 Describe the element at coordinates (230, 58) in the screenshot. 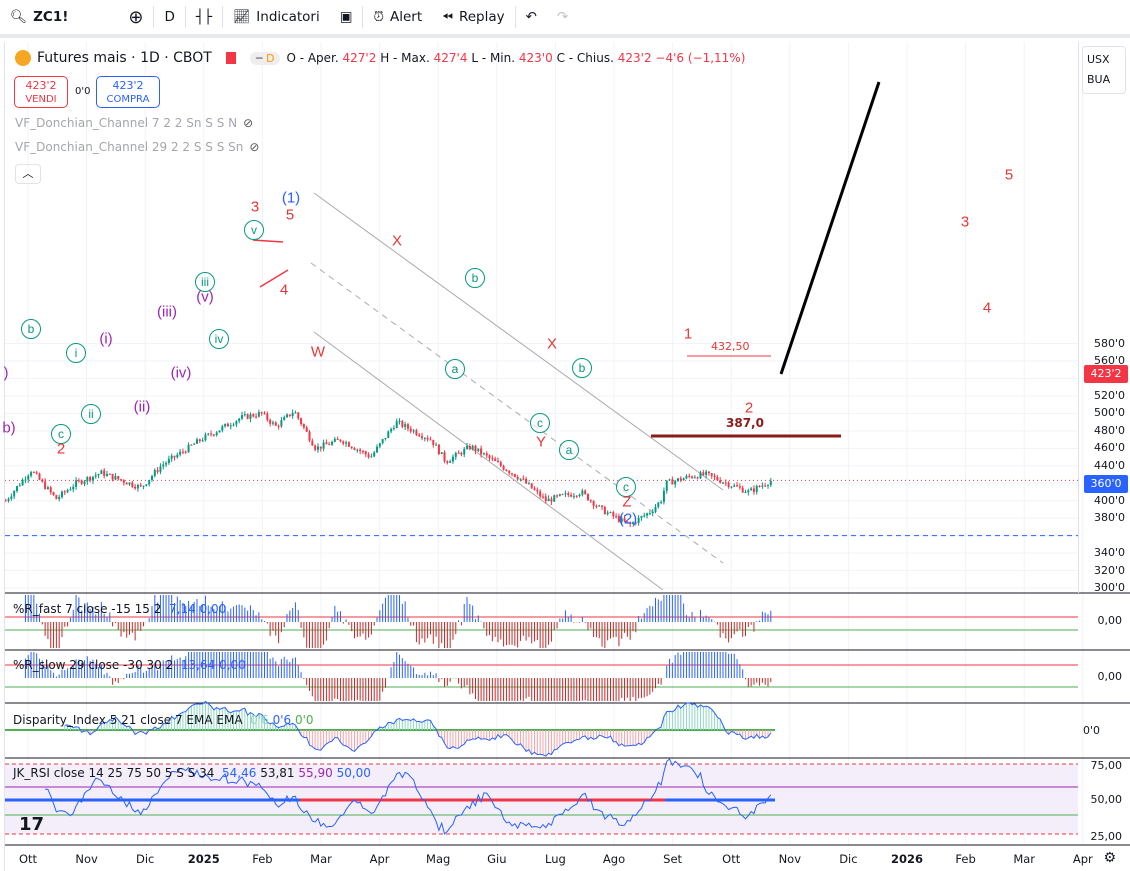

I see `flag-icon` at that location.